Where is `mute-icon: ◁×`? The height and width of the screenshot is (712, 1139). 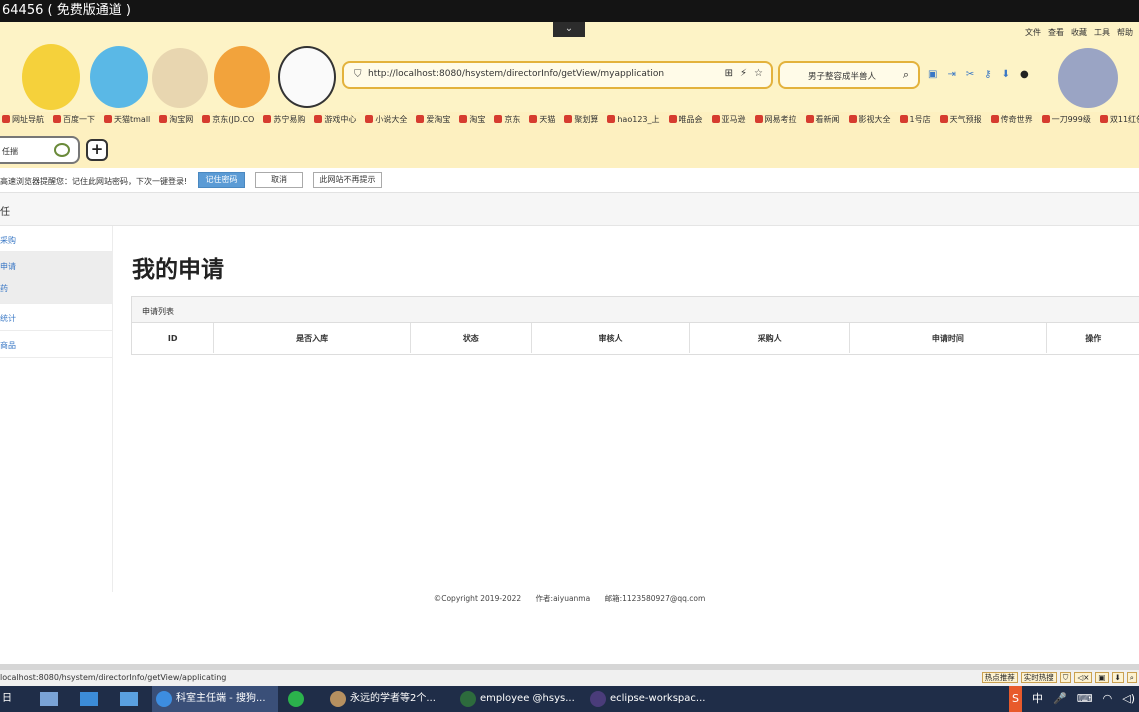
mute-icon: ◁× is located at coordinates (1083, 677).